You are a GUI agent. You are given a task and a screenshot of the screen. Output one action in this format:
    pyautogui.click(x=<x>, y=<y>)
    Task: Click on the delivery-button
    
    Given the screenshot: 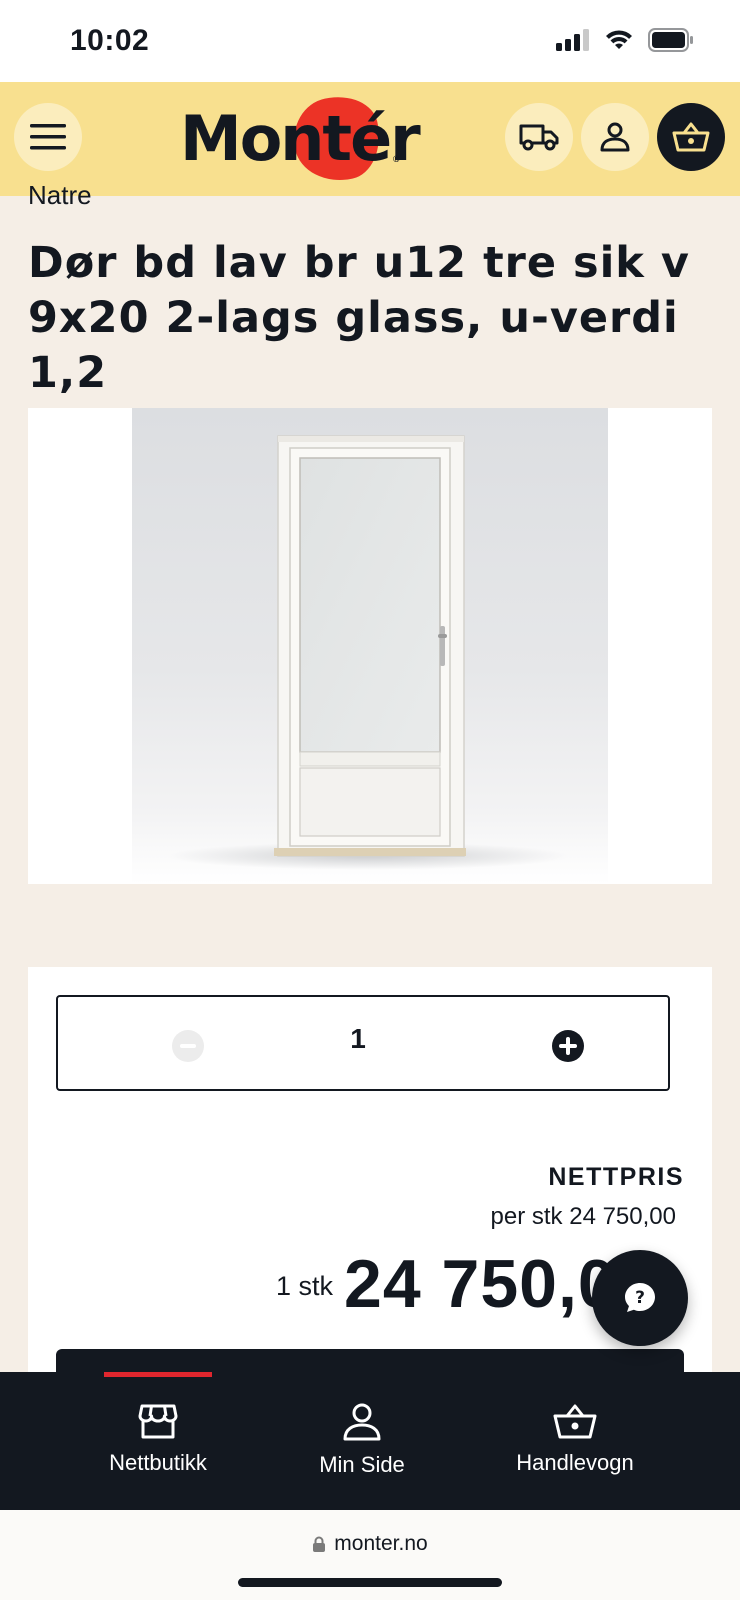 What is the action you would take?
    pyautogui.click(x=539, y=137)
    